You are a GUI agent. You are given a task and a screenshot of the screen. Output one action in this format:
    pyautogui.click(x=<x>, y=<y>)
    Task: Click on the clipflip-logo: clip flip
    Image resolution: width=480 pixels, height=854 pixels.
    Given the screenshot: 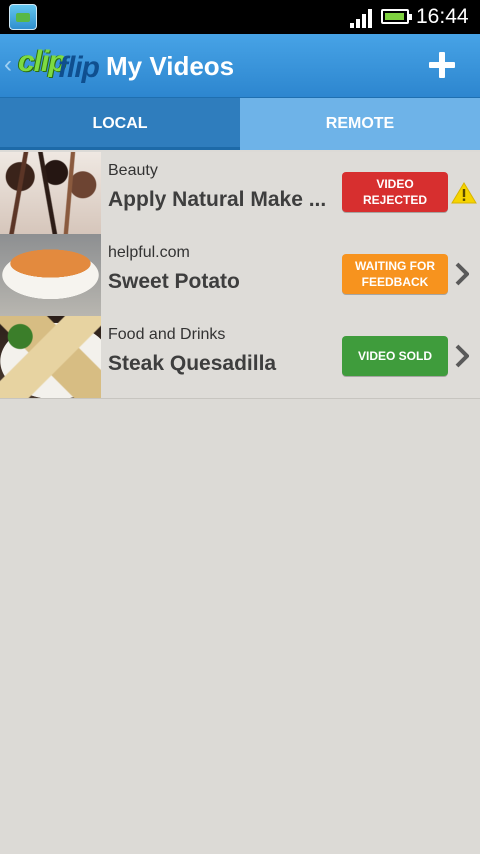 What is the action you would take?
    pyautogui.click(x=59, y=65)
    